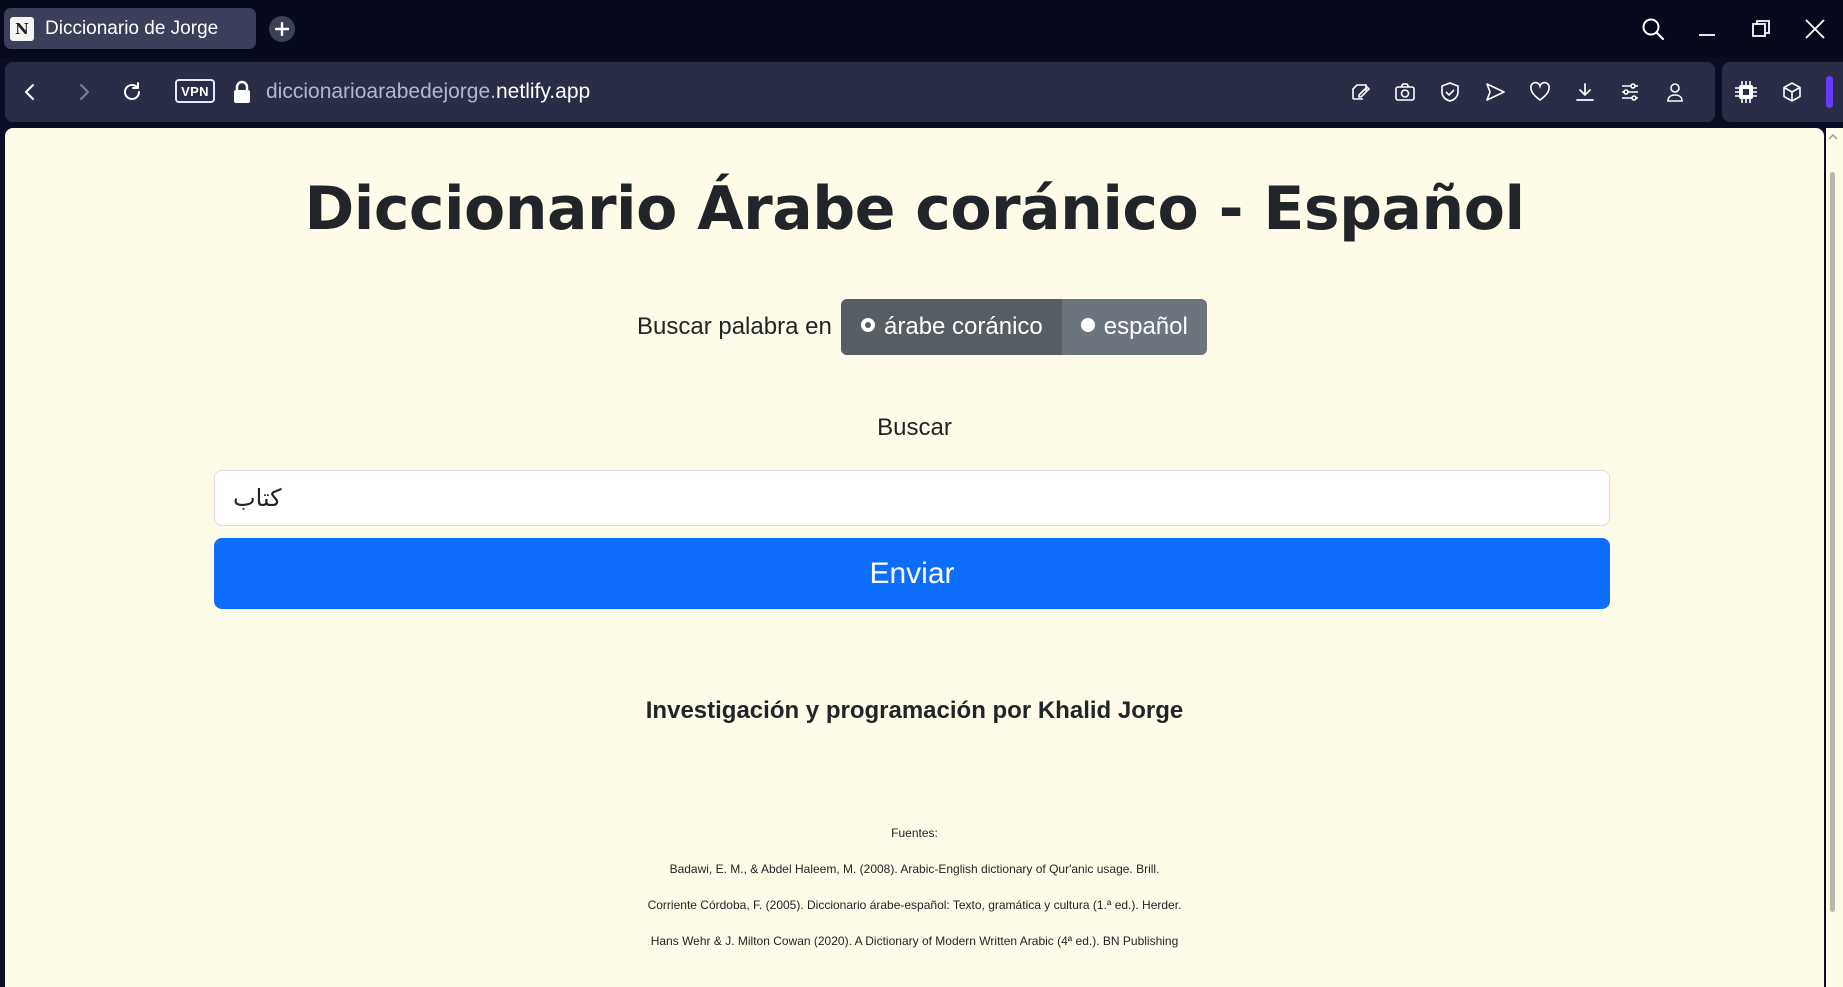 This screenshot has height=987, width=1843. What do you see at coordinates (1087, 325) in the screenshot?
I see `radio-unchecked-icon` at bounding box center [1087, 325].